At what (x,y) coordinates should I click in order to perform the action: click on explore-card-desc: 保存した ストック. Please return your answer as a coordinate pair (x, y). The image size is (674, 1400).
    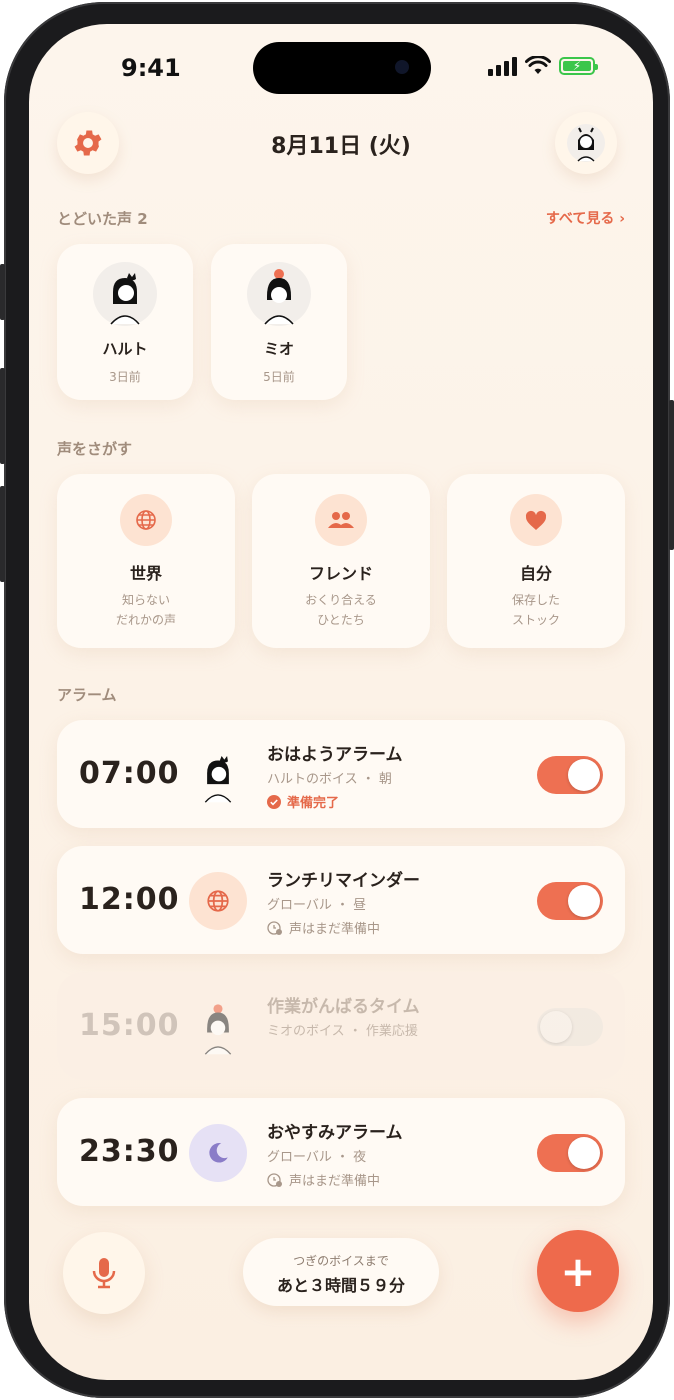
    Looking at the image, I should click on (535, 610).